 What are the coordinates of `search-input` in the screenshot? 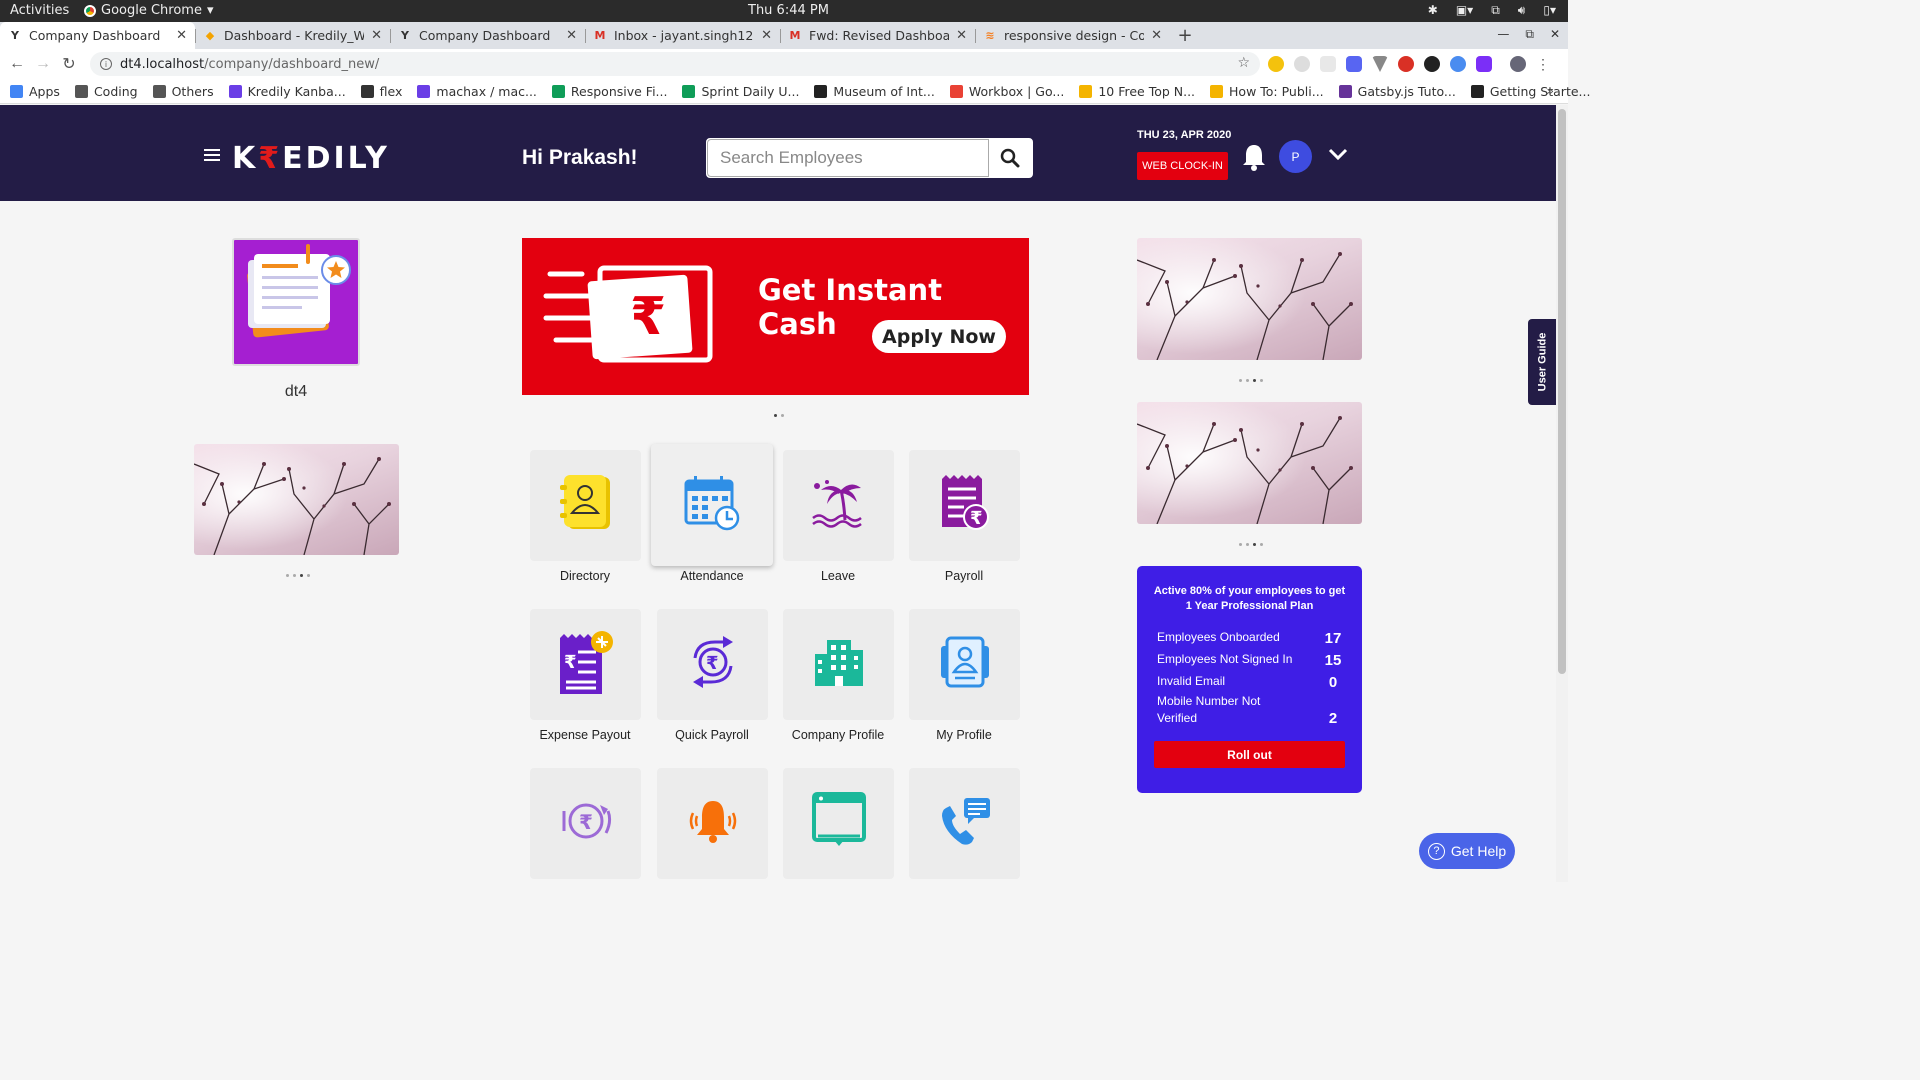 It's located at (848, 158).